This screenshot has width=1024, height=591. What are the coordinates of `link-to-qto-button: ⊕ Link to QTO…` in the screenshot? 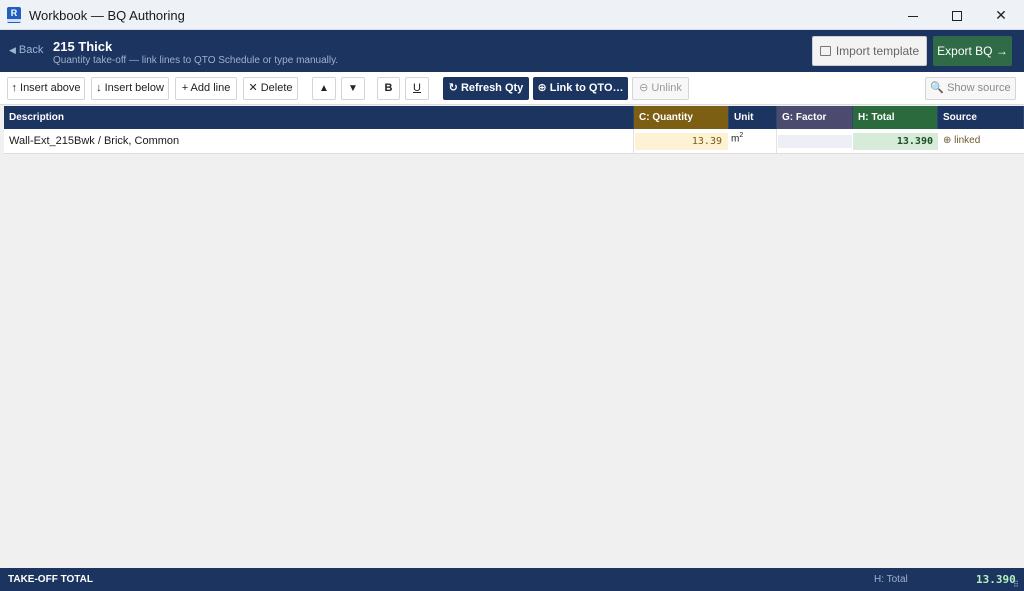 It's located at (580, 88).